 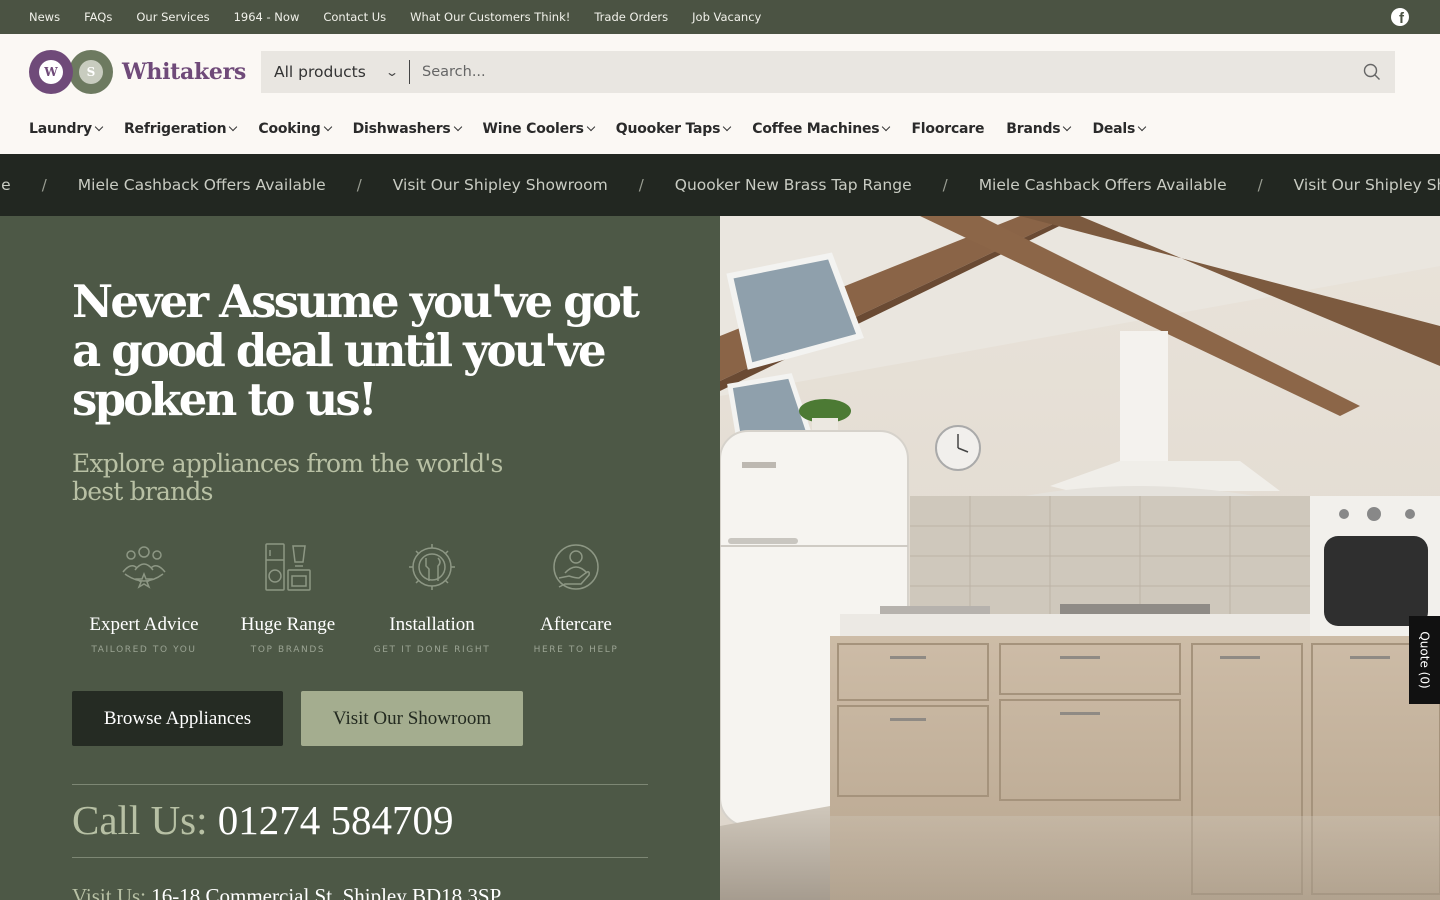 I want to click on appliances-icon, so click(x=288, y=567).